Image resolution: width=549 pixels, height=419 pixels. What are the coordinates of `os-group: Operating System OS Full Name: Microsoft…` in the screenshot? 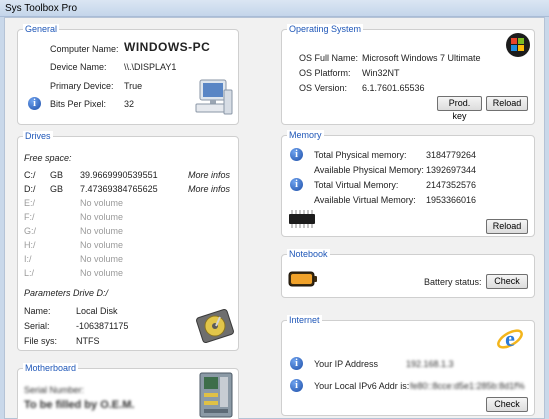 It's located at (408, 74).